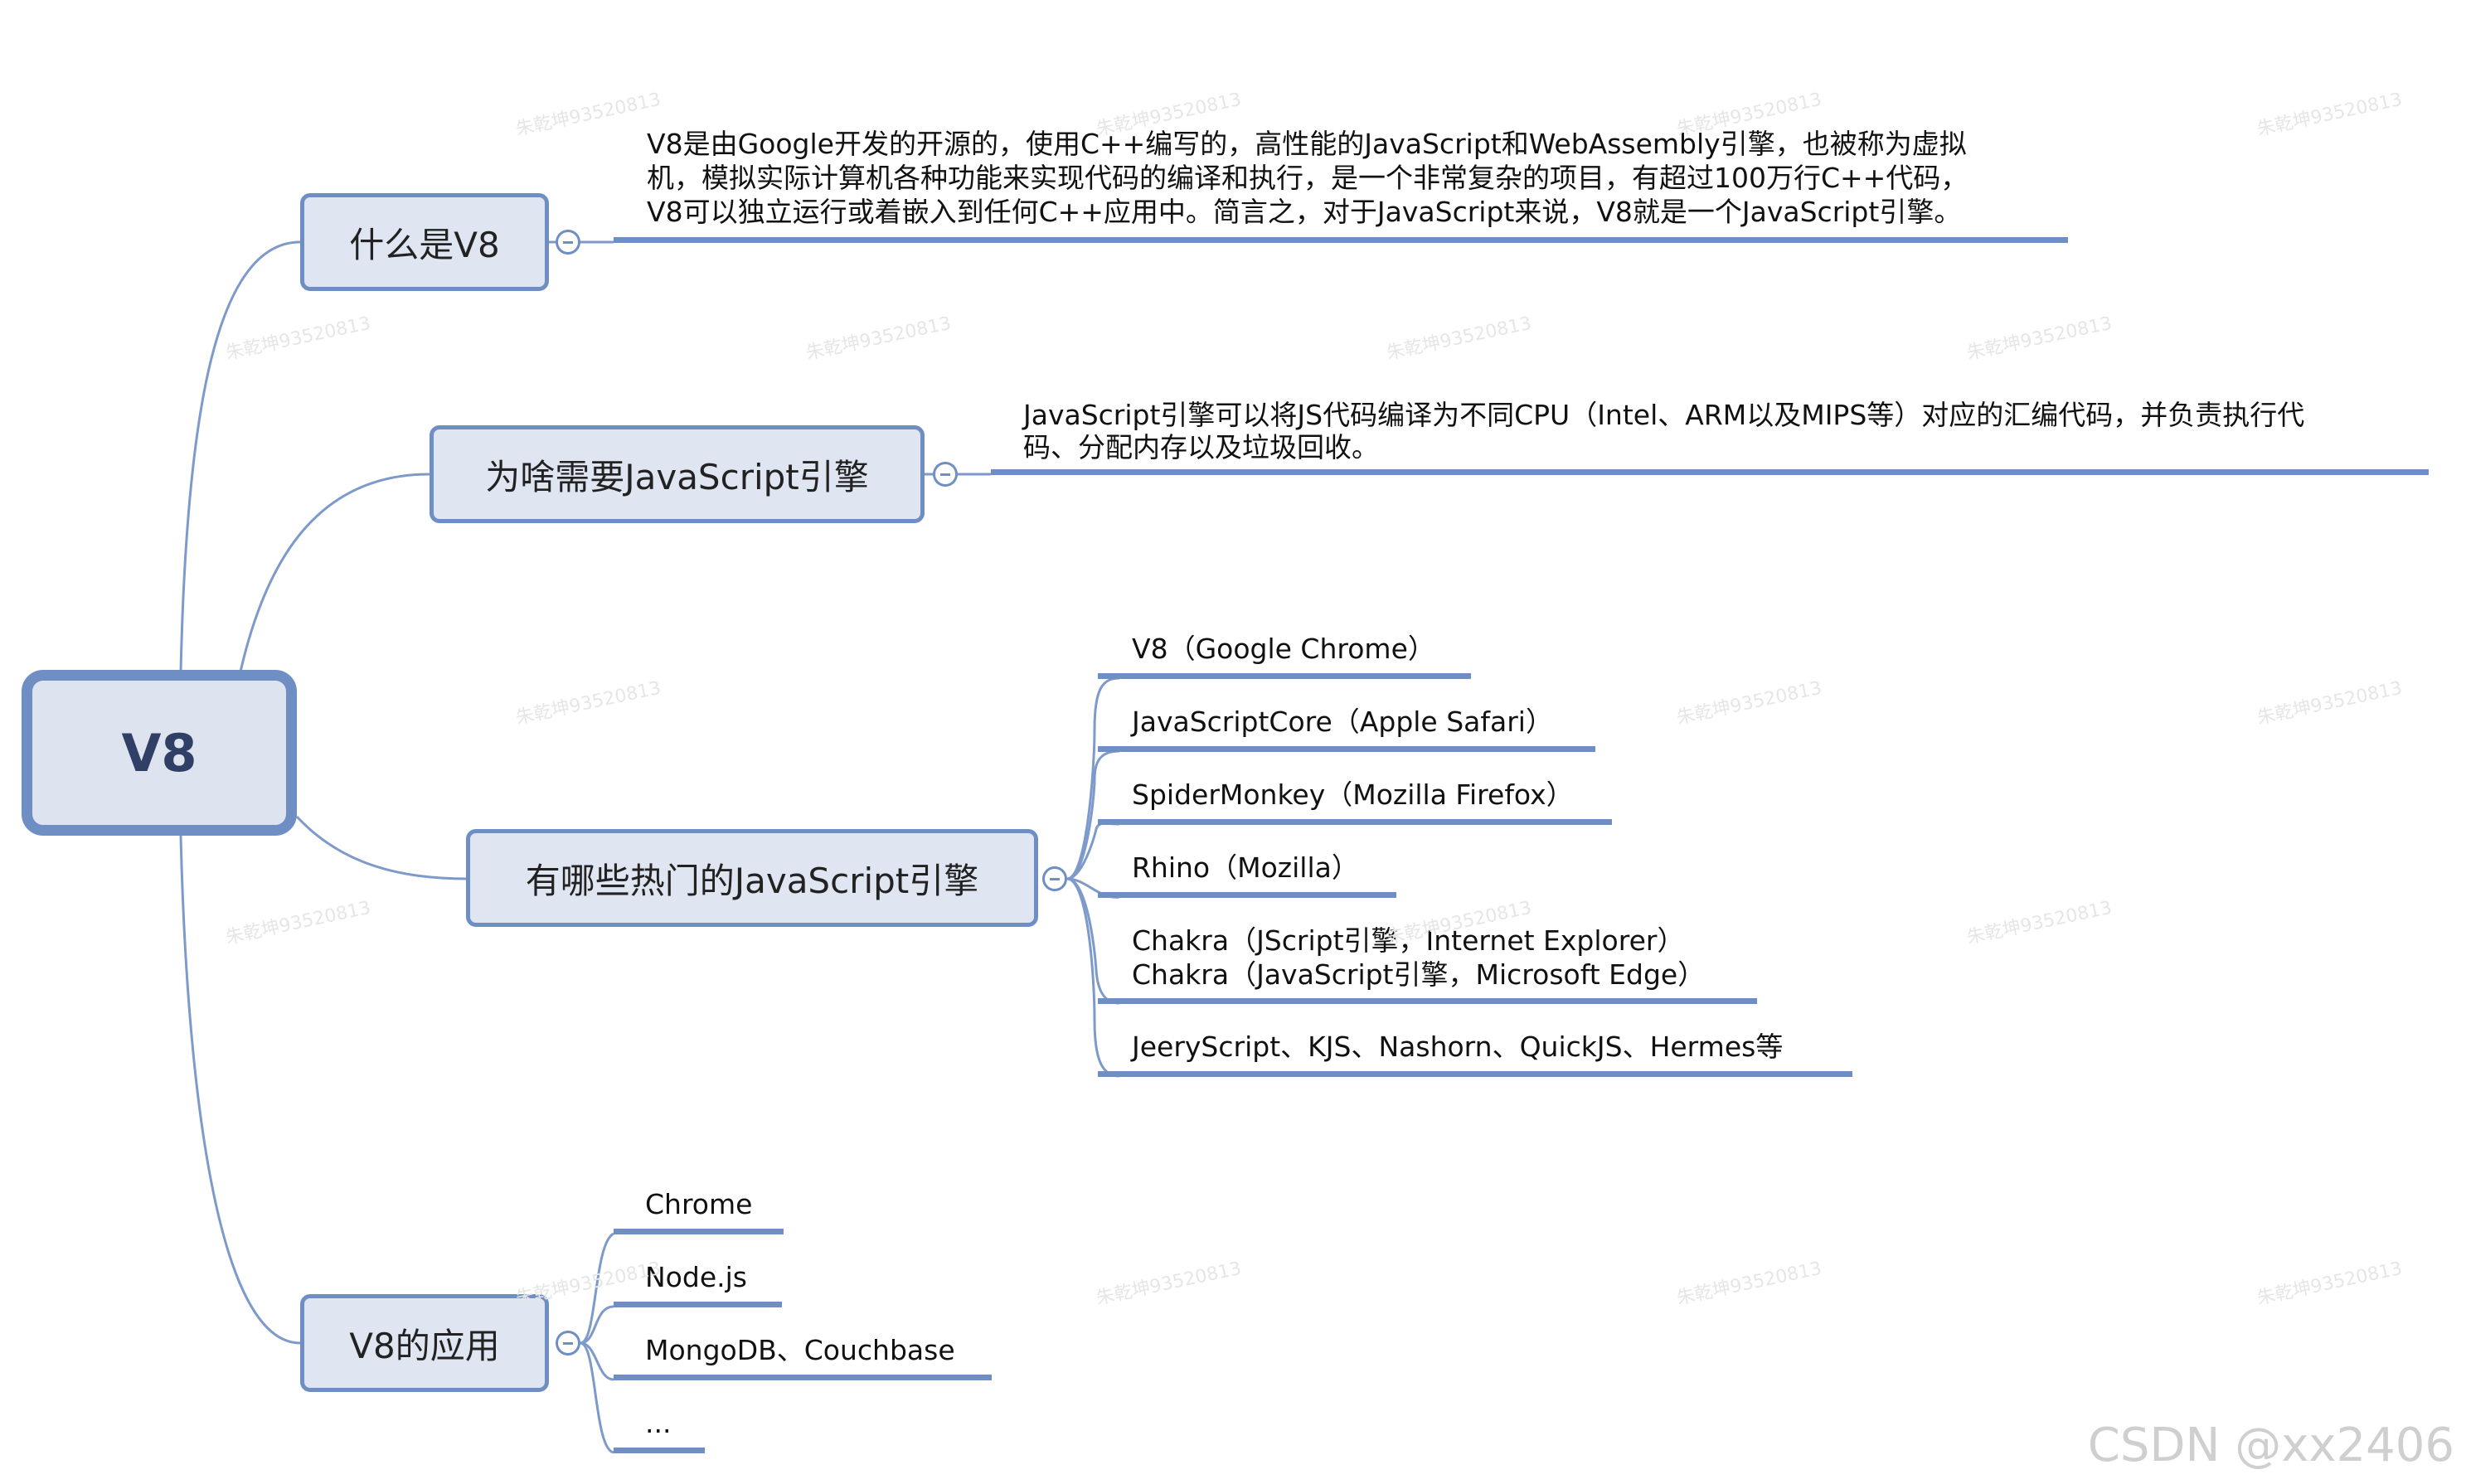  What do you see at coordinates (1283, 649) in the screenshot?
I see `engine-item-text: V8（Google Chrome）` at bounding box center [1283, 649].